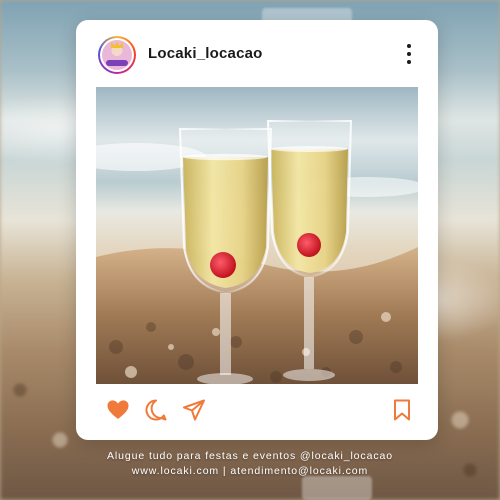 This screenshot has width=500, height=500. Describe the element at coordinates (117, 45) in the screenshot. I see `crown-icon` at that location.